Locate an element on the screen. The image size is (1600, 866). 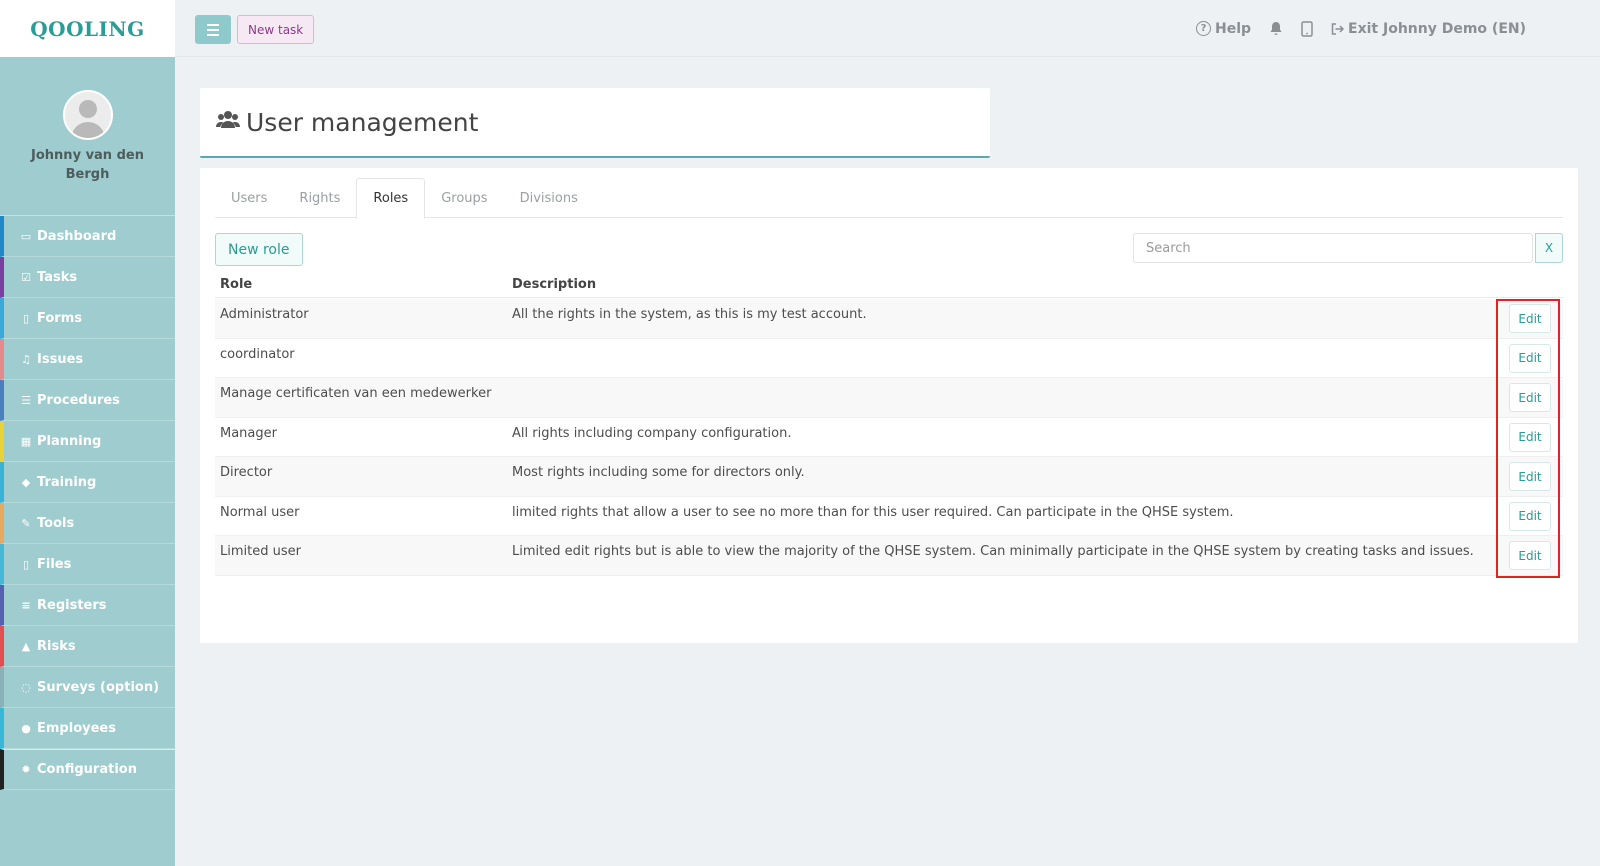
user-profile: Johnny van den Bergh is located at coordinates (87, 136).